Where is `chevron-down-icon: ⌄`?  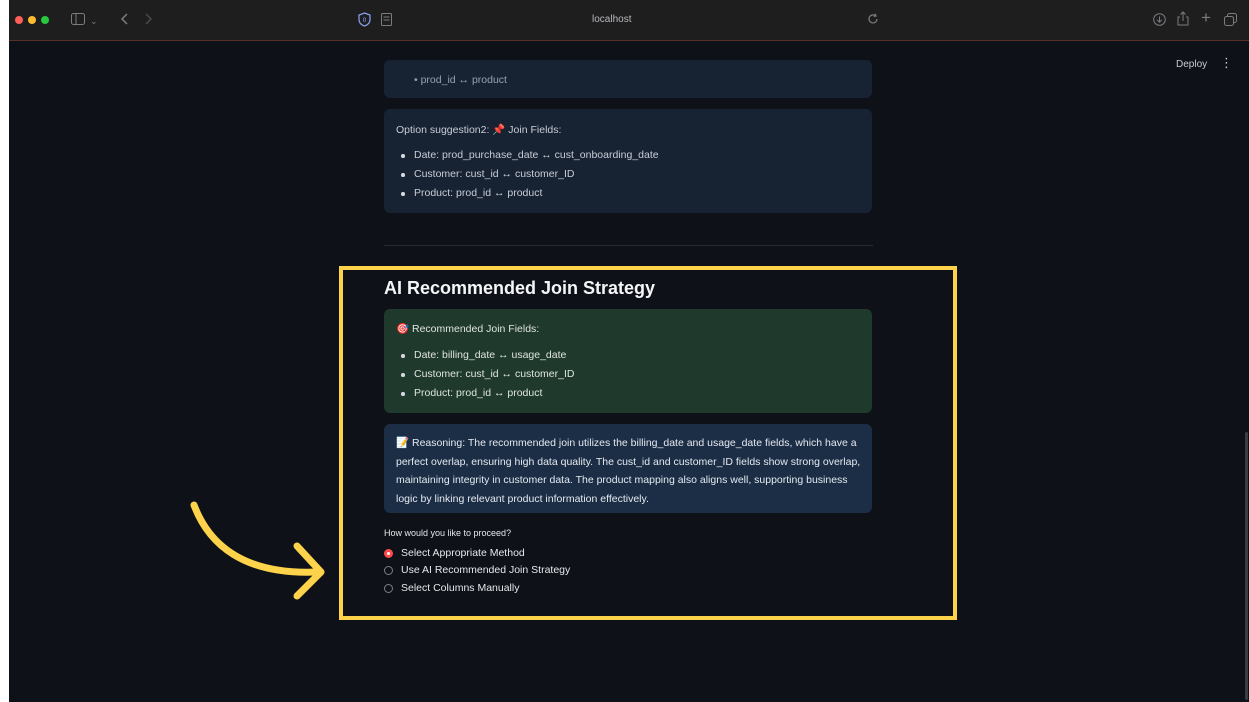 chevron-down-icon: ⌄ is located at coordinates (94, 21).